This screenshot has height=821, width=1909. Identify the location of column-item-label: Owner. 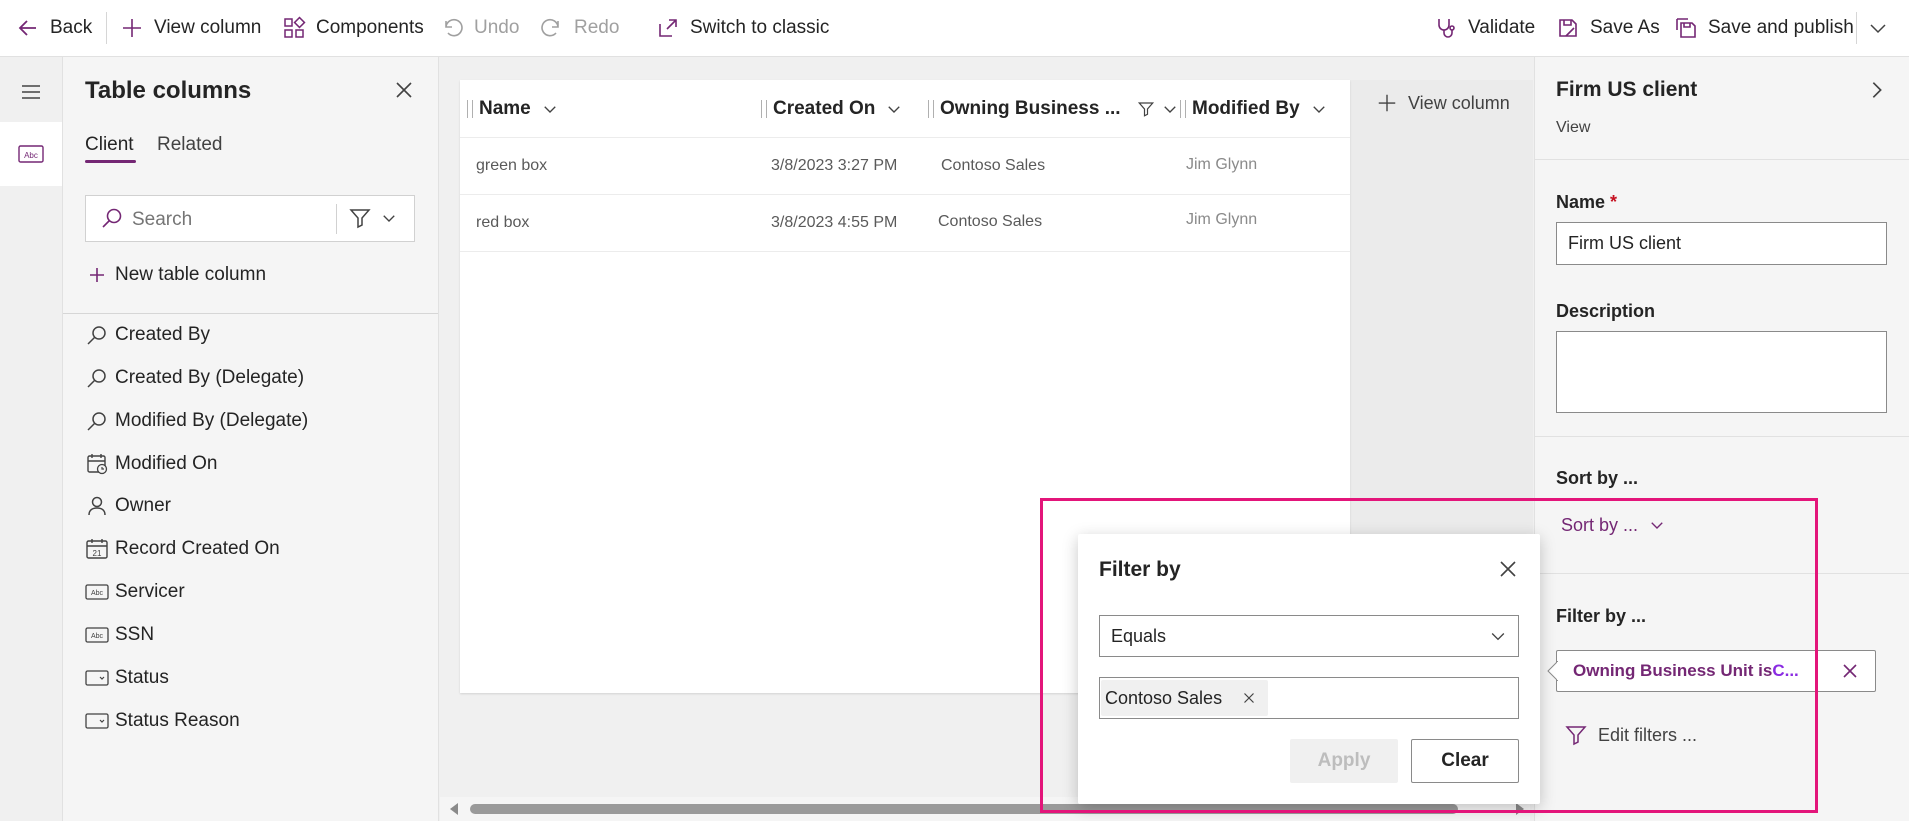
(143, 505).